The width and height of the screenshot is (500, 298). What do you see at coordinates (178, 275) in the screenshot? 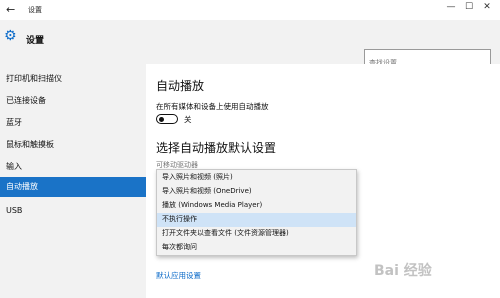
I see `default-apps-link: 默认应用设置` at bounding box center [178, 275].